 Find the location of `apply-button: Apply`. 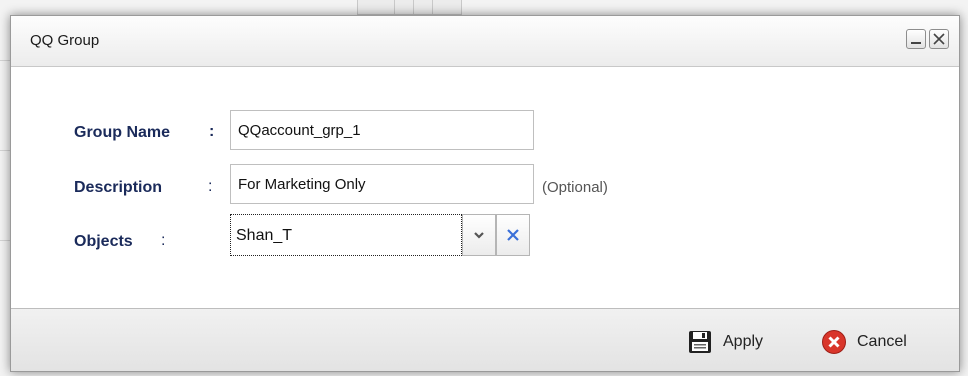

apply-button: Apply is located at coordinates (725, 342).